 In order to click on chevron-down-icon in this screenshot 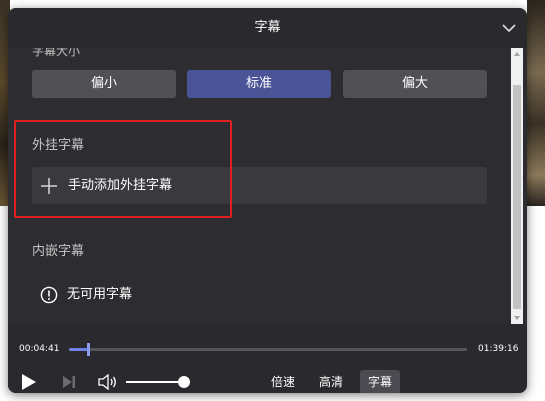, I will do `click(509, 28)`.